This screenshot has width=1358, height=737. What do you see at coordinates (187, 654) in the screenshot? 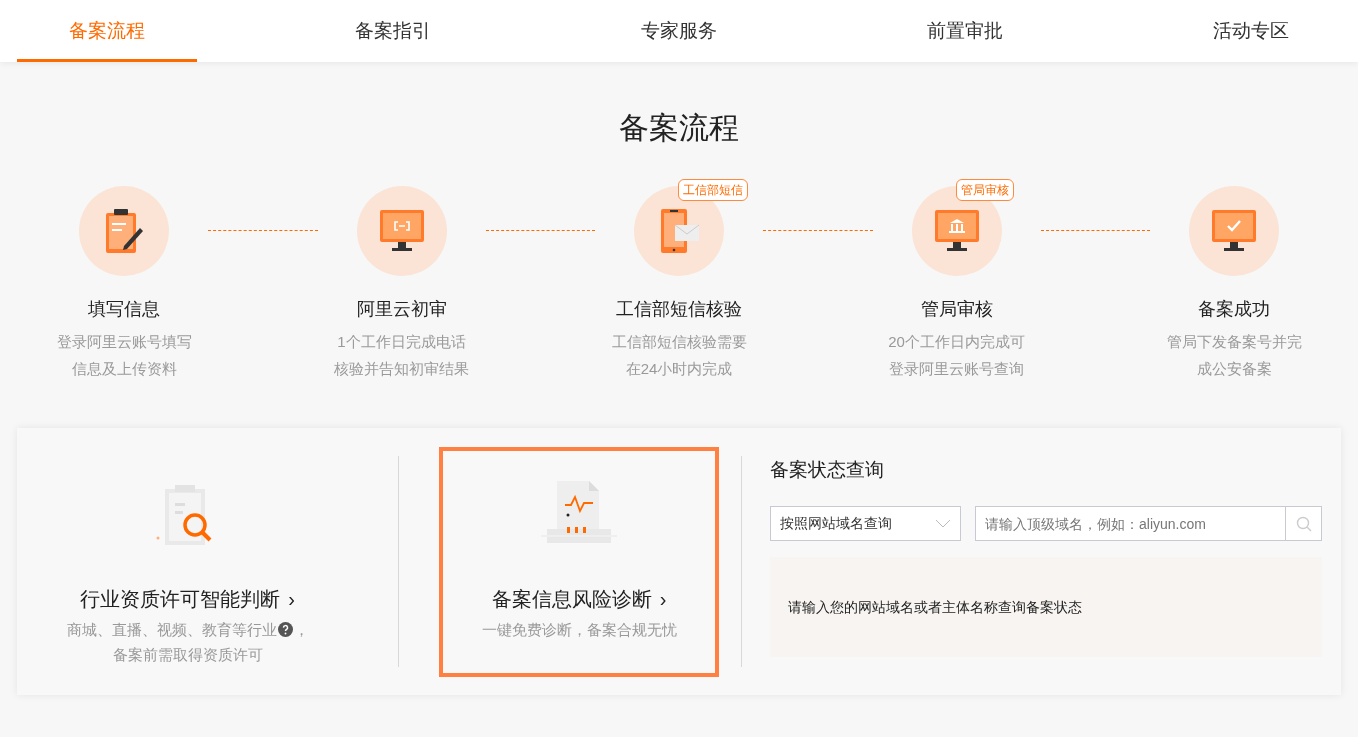
I see `tool-description: 备案前需取得资质许可` at bounding box center [187, 654].